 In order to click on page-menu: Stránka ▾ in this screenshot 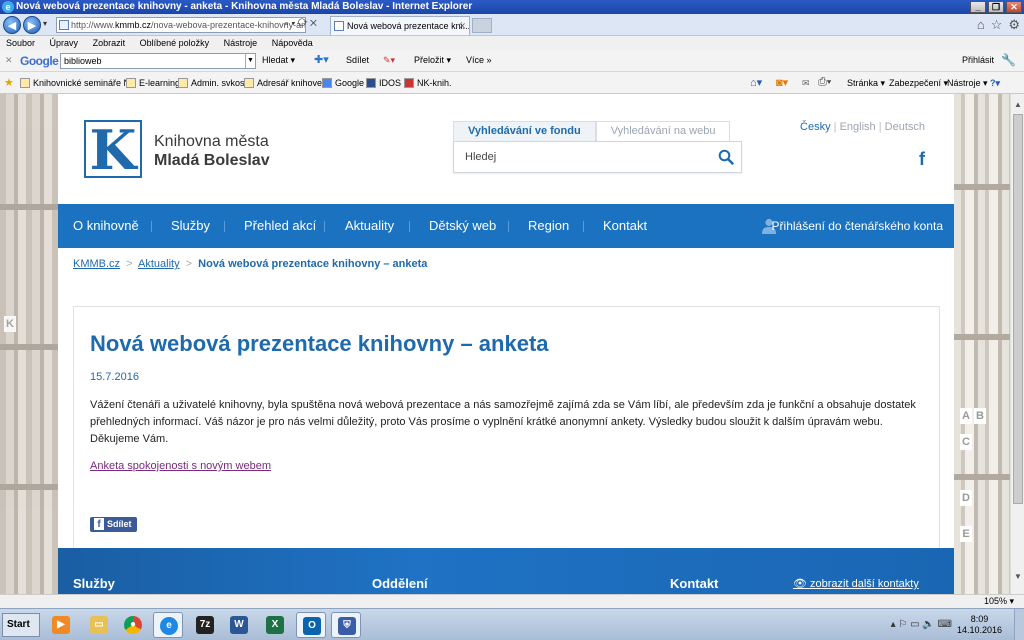, I will do `click(866, 83)`.